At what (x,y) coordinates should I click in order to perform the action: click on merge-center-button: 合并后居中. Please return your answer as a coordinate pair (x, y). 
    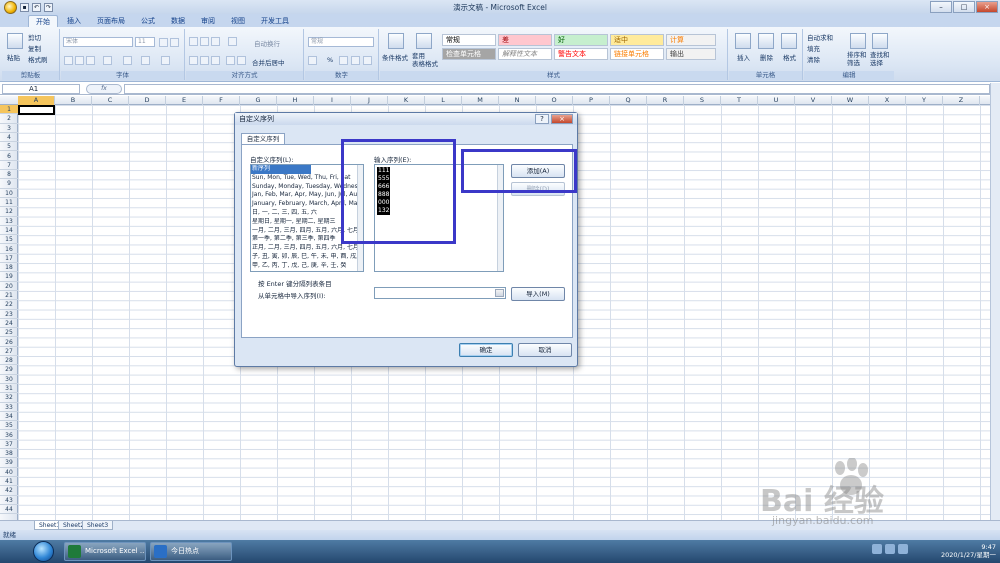
    Looking at the image, I should click on (268, 62).